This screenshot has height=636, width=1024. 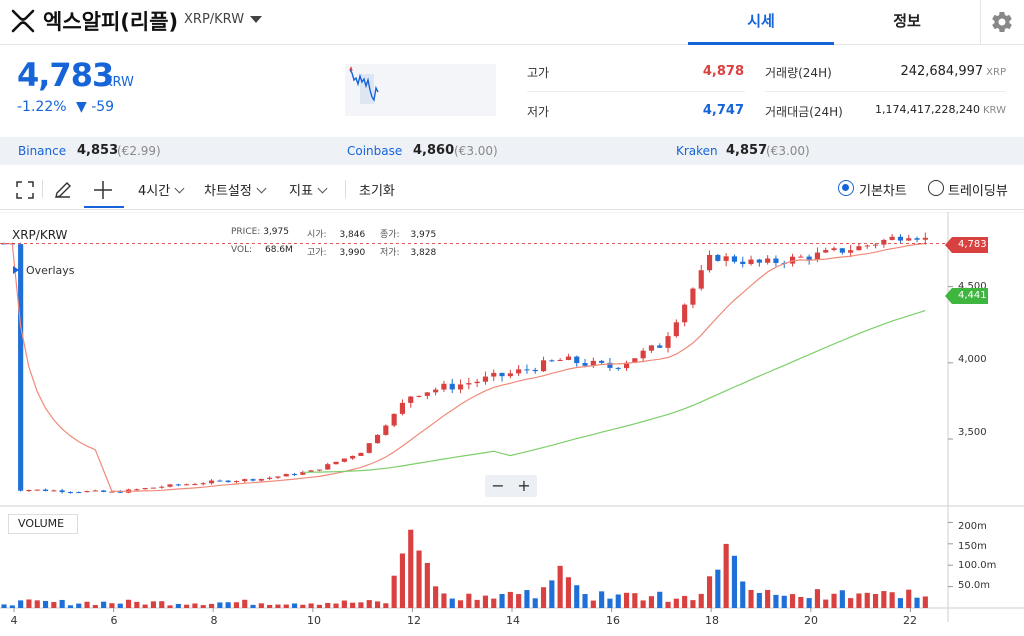 I want to click on exchange-binance: Binance, so click(x=42, y=151).